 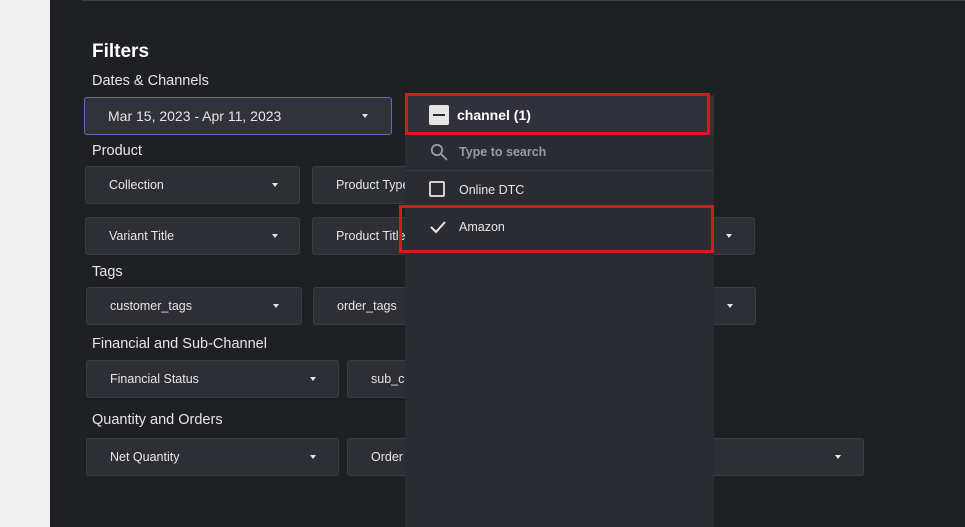 What do you see at coordinates (373, 185) in the screenshot?
I see `product-type-label: Product Type` at bounding box center [373, 185].